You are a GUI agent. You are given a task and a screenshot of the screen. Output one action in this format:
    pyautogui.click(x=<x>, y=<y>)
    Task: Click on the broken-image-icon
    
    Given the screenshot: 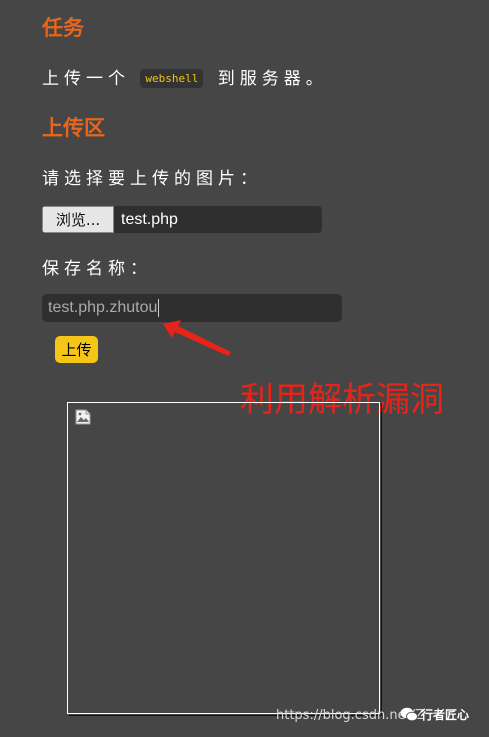 What is the action you would take?
    pyautogui.click(x=83, y=417)
    